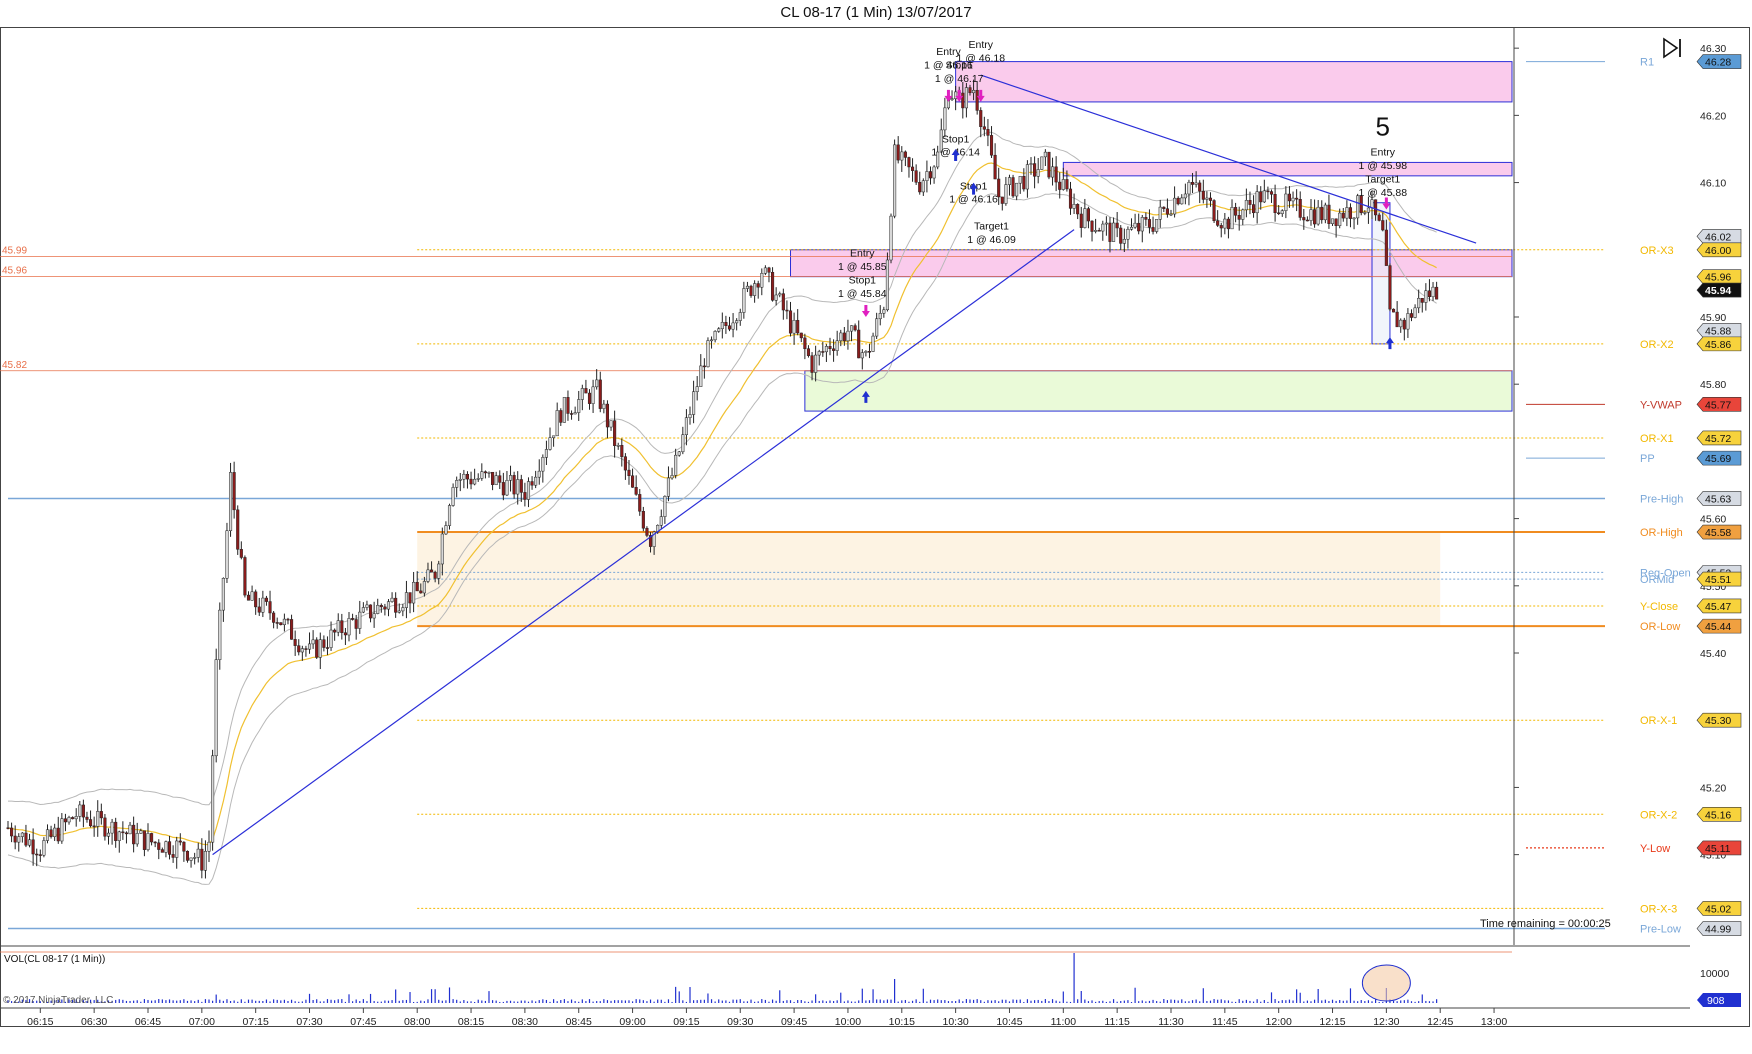 Image resolution: width=1752 pixels, height=1054 pixels. I want to click on x-tick-label: 12:45, so click(1440, 1022).